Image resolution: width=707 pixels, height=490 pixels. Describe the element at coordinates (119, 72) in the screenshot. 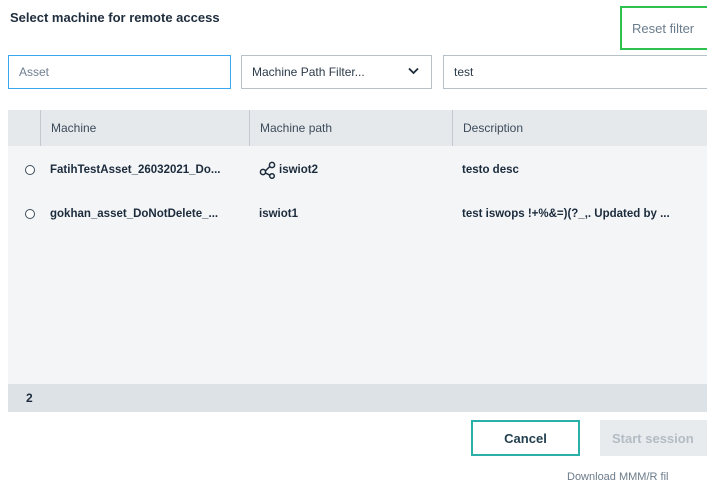

I see `asset-filter-input` at that location.